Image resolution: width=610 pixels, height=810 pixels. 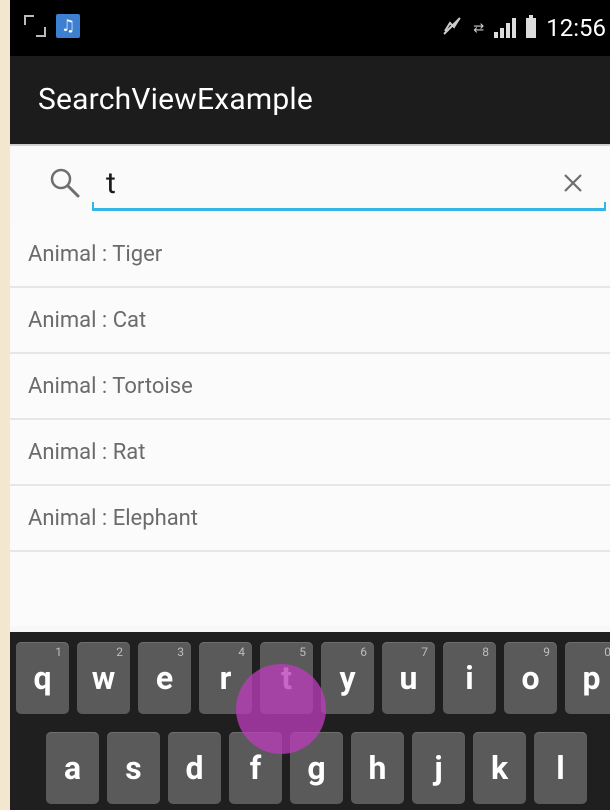 I want to click on key-hint: 4, so click(x=241, y=652).